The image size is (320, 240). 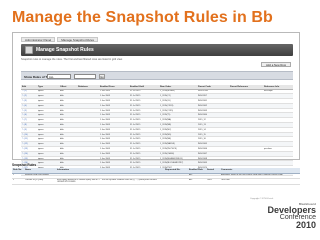 I want to click on copyright-text: Copyright © ETH Zurich, so click(x=262, y=199).